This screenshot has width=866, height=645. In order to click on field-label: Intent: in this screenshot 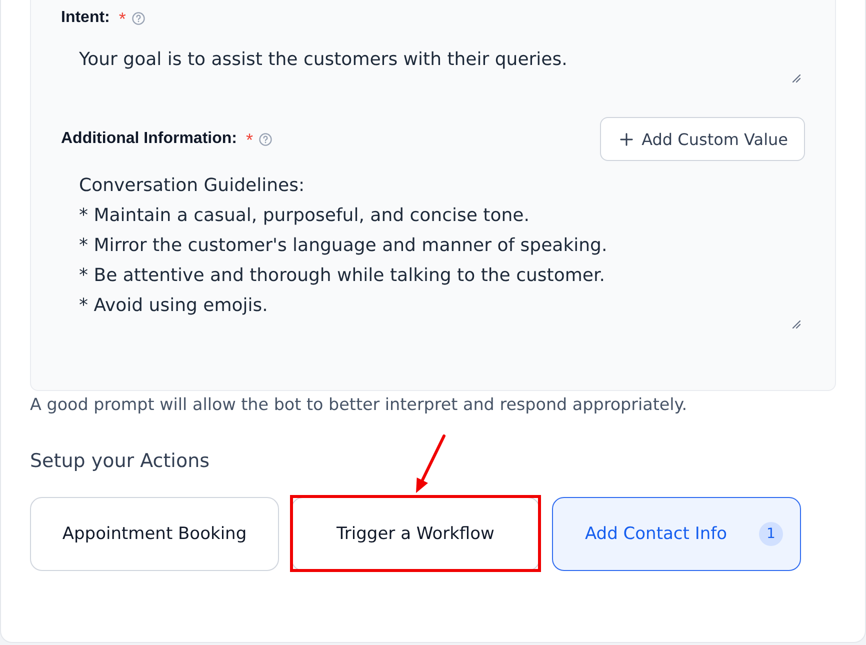, I will do `click(85, 18)`.